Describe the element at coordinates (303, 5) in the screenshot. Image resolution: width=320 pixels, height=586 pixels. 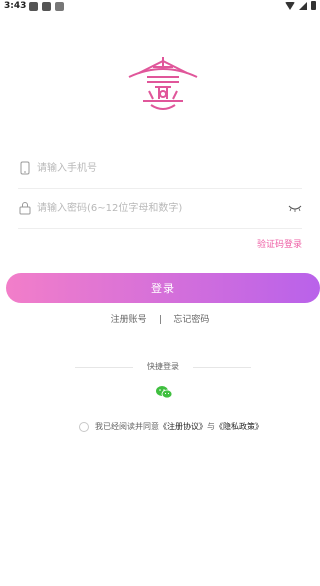
I see `signal-icon` at that location.